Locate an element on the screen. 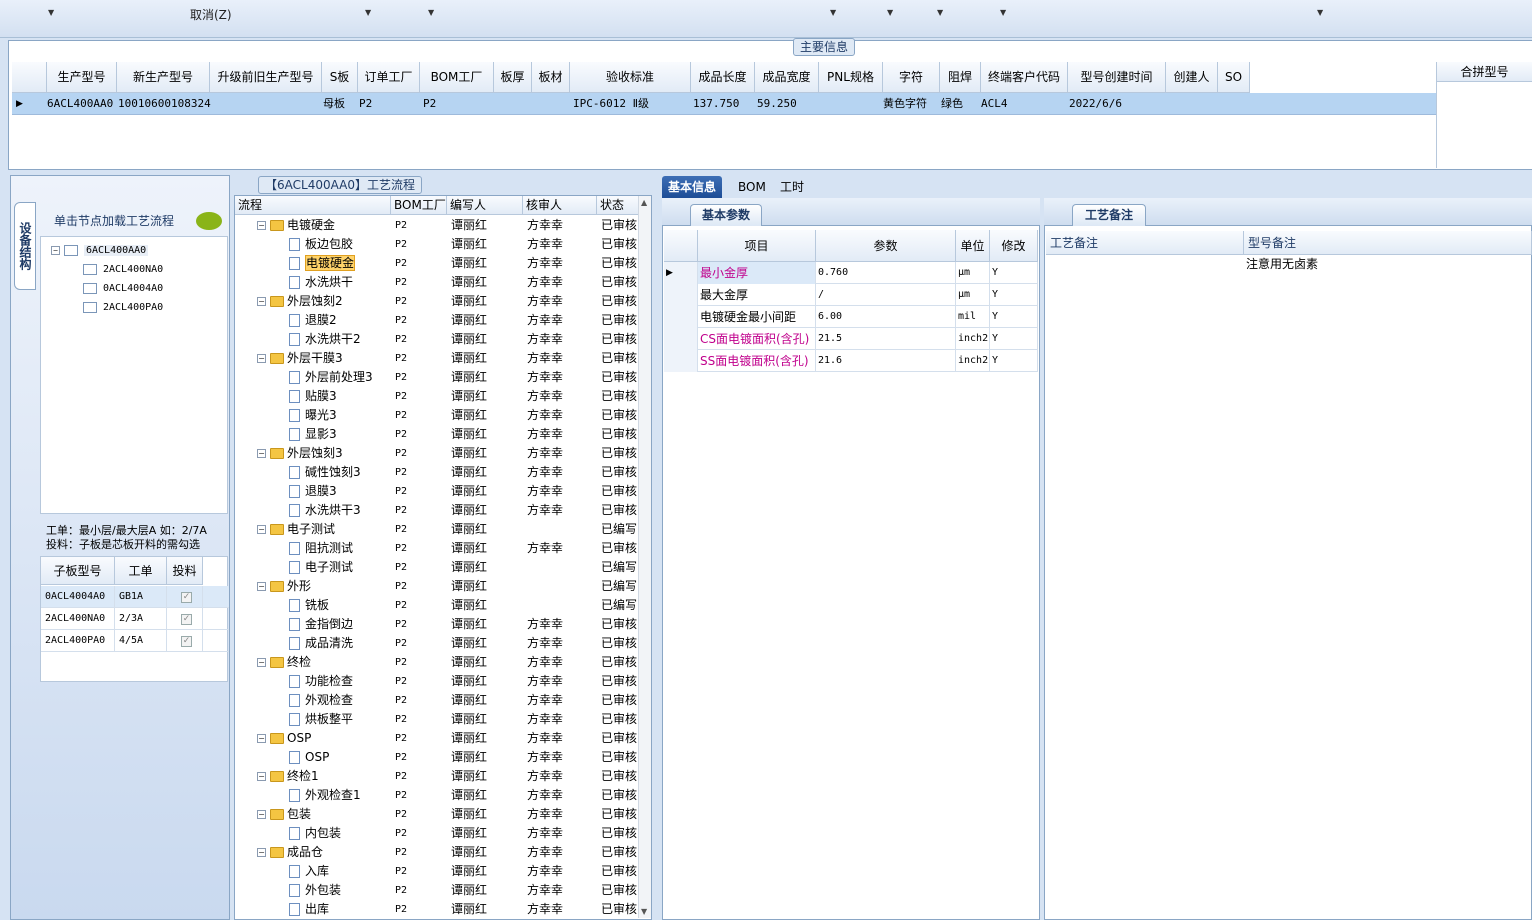 This screenshot has height=920, width=1532. process-row: 显影3 P2 谭丽红 方幸幸 已审核 is located at coordinates (437, 434).